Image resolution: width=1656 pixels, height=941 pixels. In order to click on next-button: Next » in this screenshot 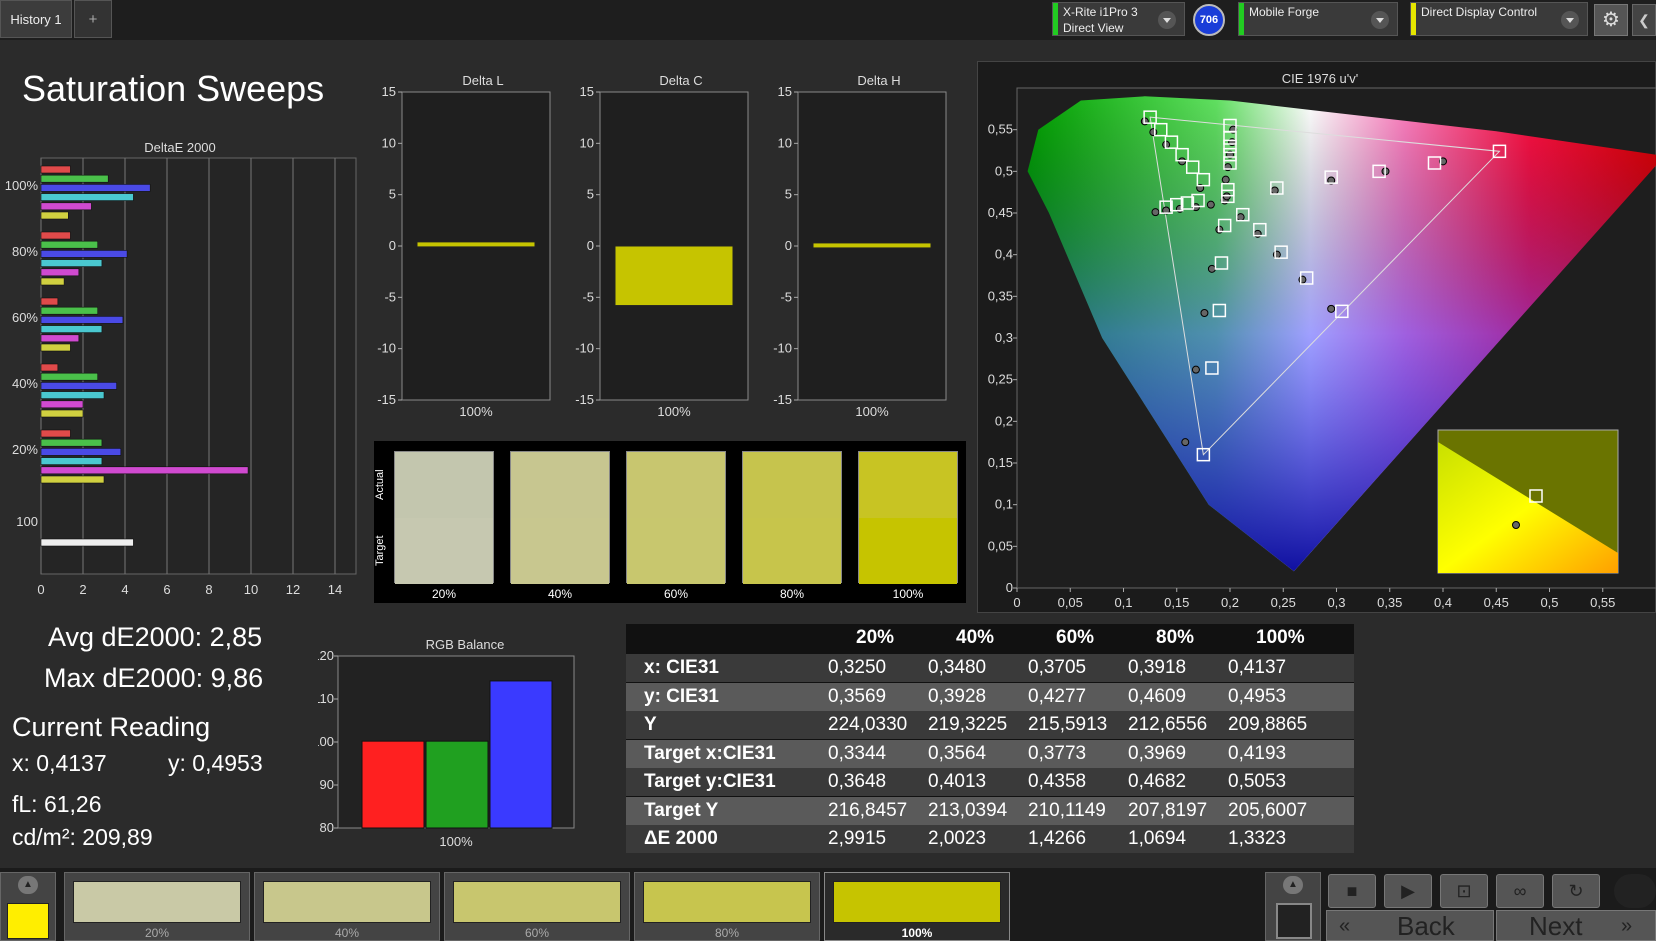, I will do `click(1576, 925)`.